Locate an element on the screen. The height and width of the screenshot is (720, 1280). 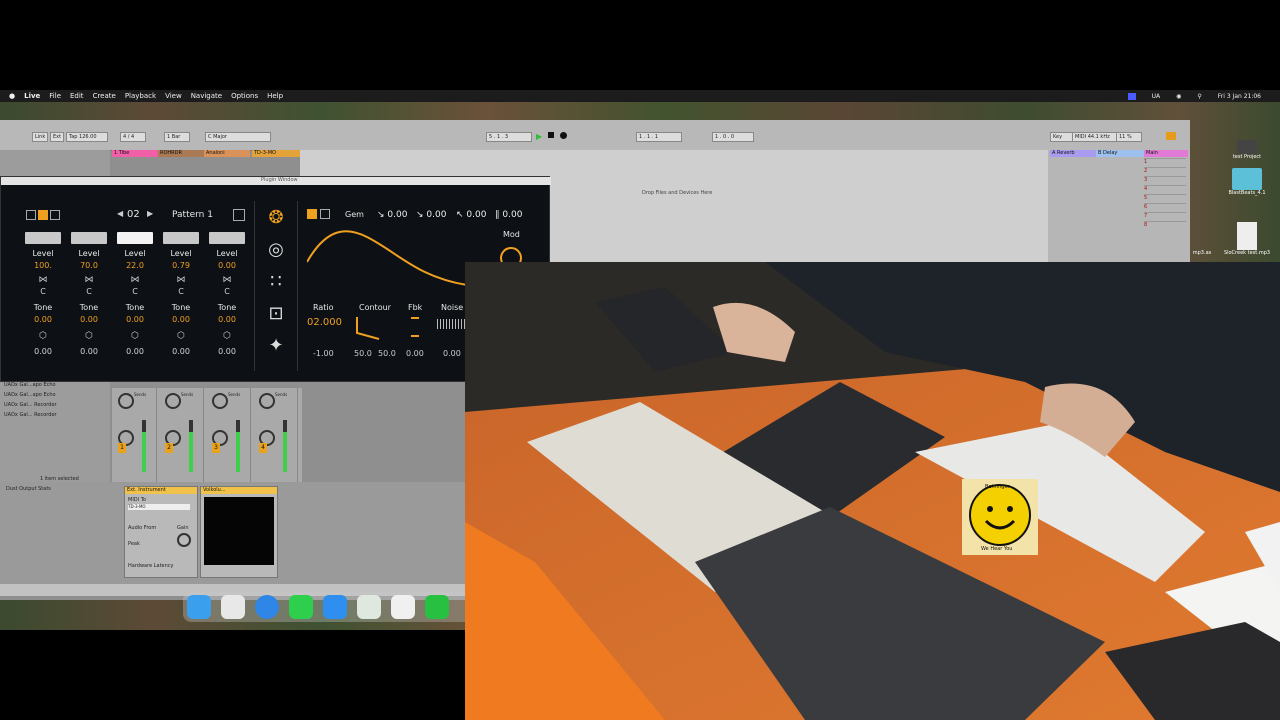
desktop-icon-blastbeats: BlastBeats_4.1 is located at coordinates (1247, 182).